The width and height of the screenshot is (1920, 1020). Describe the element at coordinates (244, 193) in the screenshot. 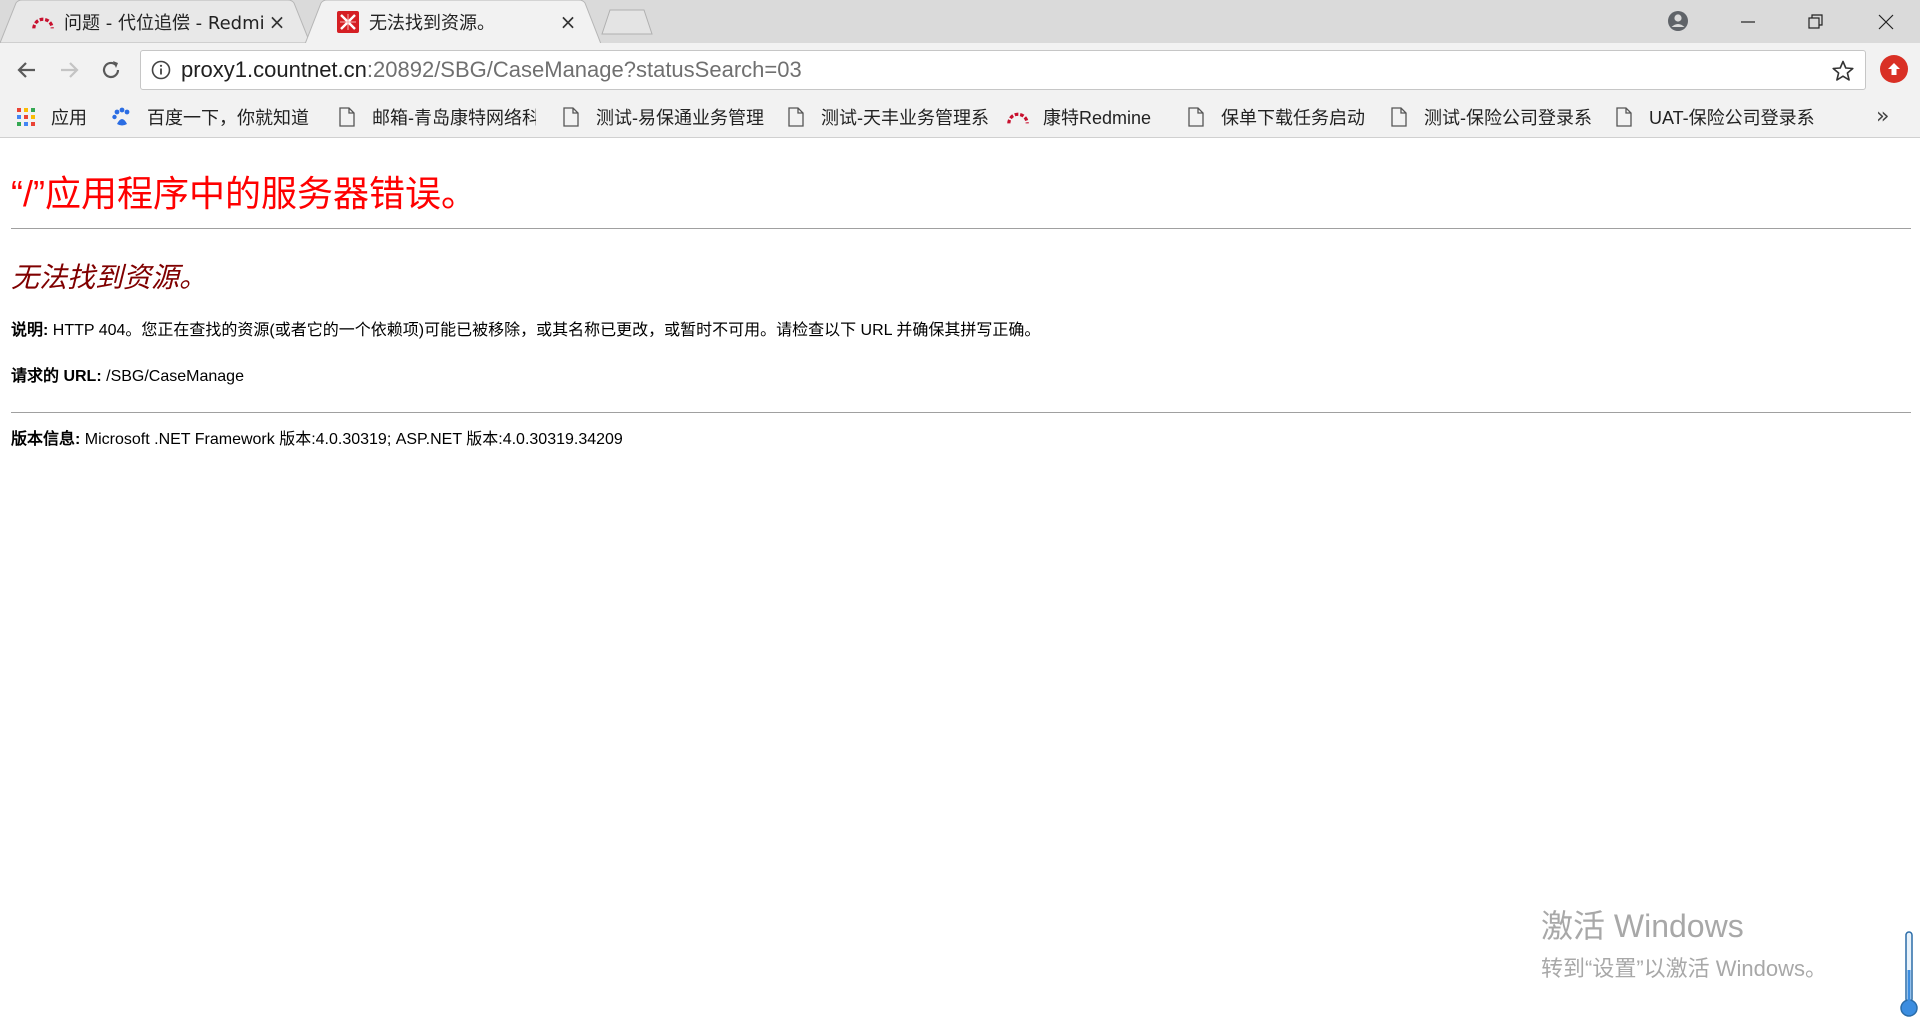

I see `page-title: “/”应用程序中的服务器错误。` at that location.